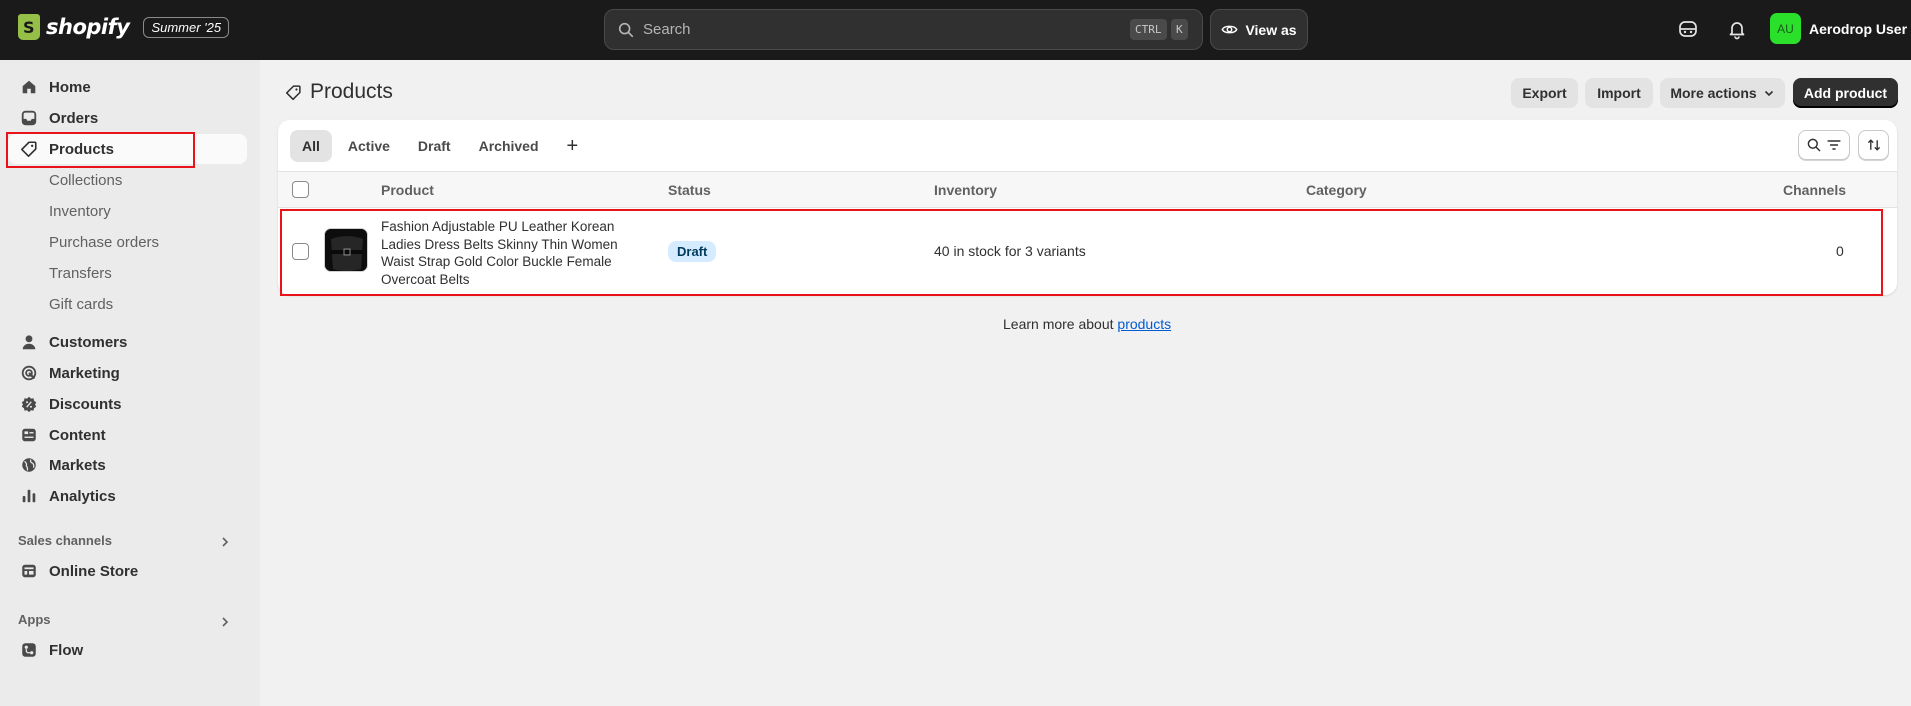 The image size is (1911, 706). I want to click on sidebar-item-customers: Customers, so click(127, 342).